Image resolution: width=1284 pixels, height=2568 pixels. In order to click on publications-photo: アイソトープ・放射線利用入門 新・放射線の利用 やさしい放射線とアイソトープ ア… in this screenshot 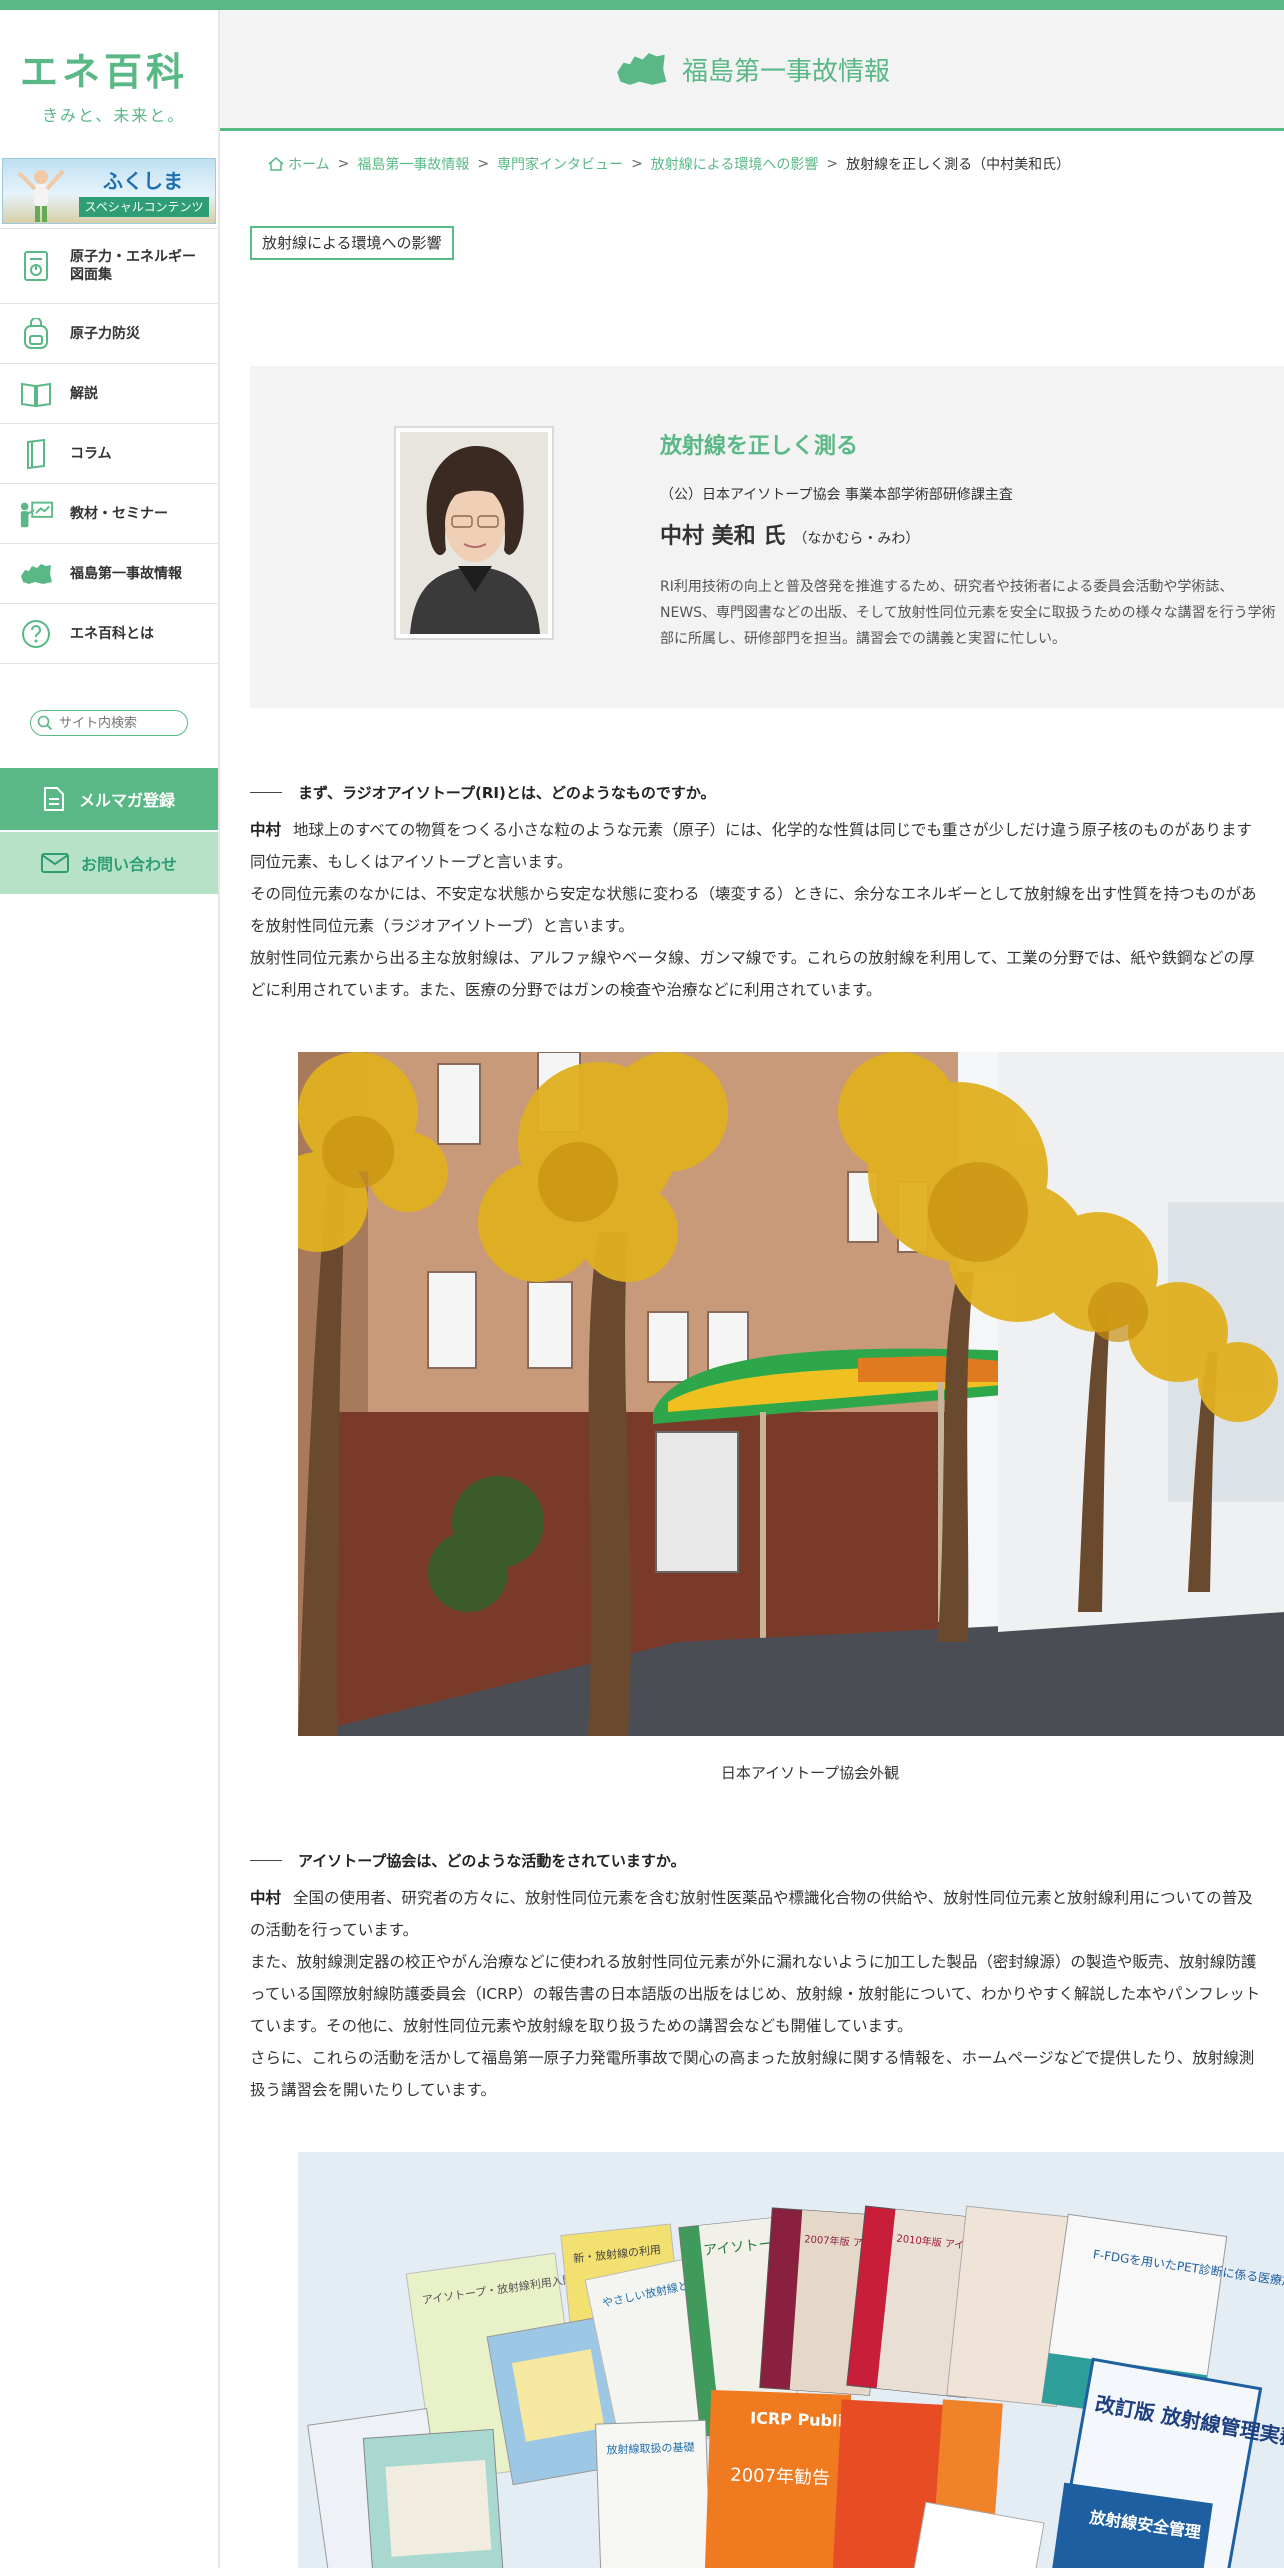, I will do `click(791, 2360)`.